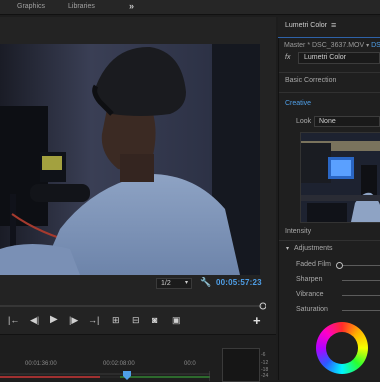  Describe the element at coordinates (313, 248) in the screenshot. I see `section-adjustments: Adjustments` at that location.